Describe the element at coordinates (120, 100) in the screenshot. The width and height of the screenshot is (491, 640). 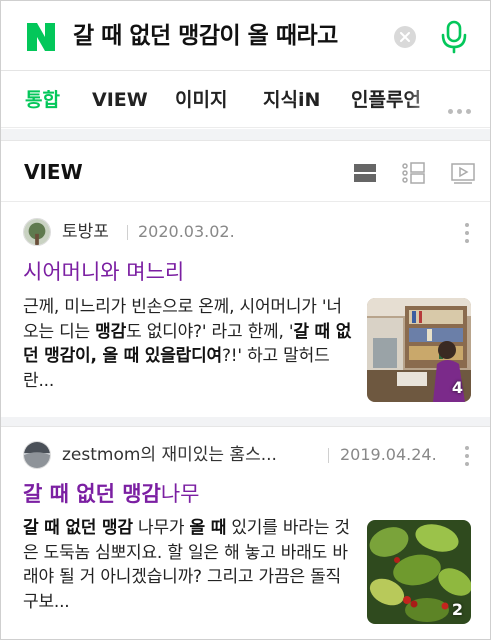
I see `tab-view: VIEW` at that location.